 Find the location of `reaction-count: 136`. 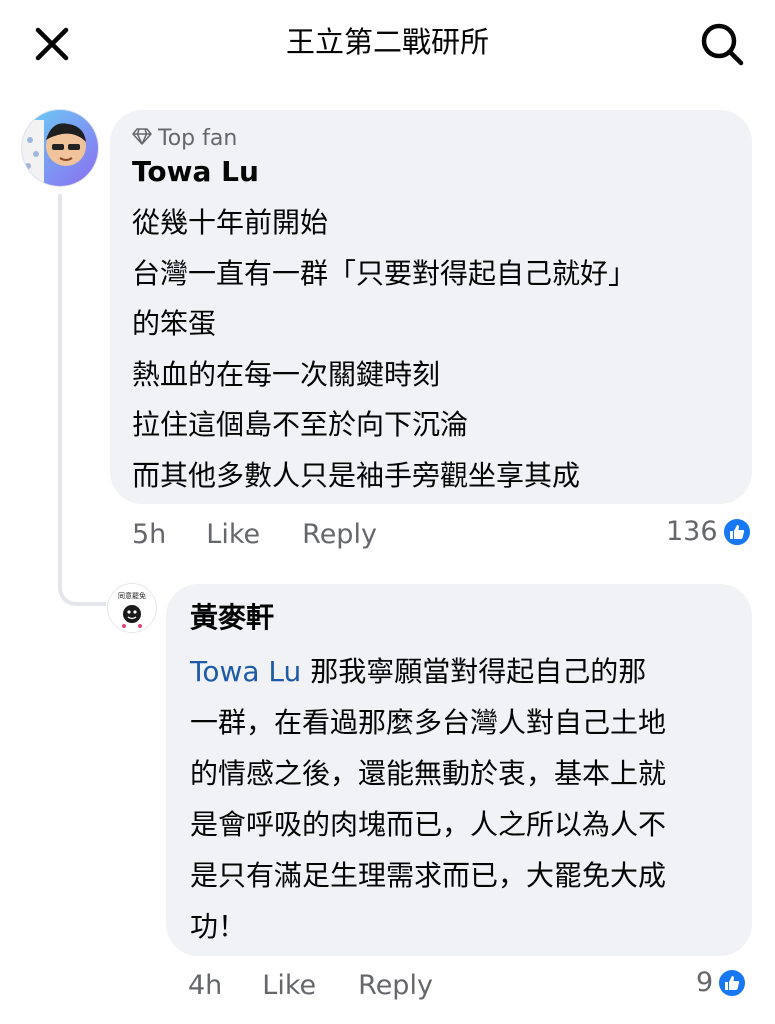

reaction-count: 136 is located at coordinates (692, 531).